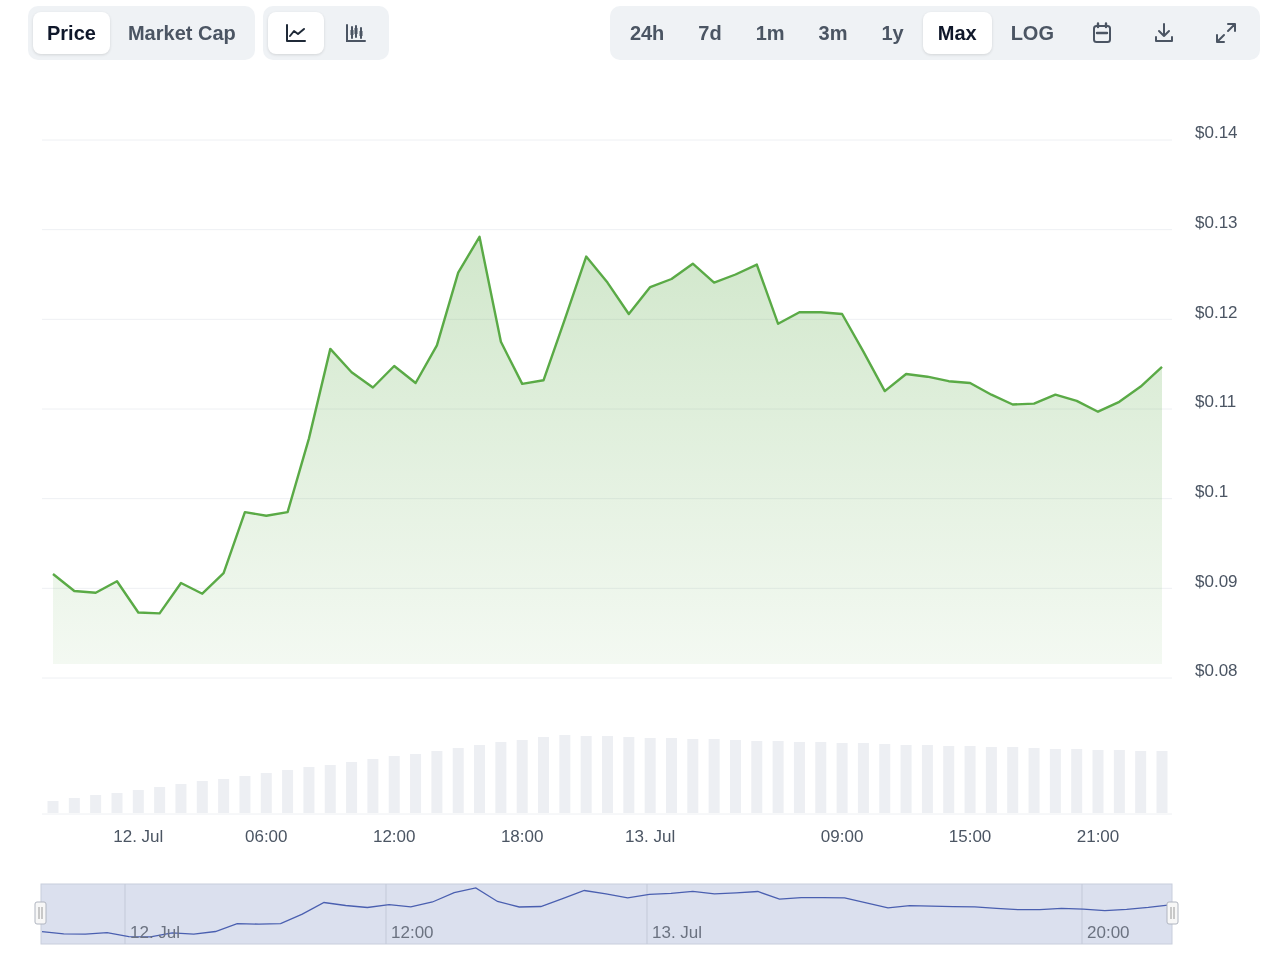 This screenshot has height=960, width=1264. What do you see at coordinates (138, 836) in the screenshot?
I see `x-axis-label: 12. Jul` at bounding box center [138, 836].